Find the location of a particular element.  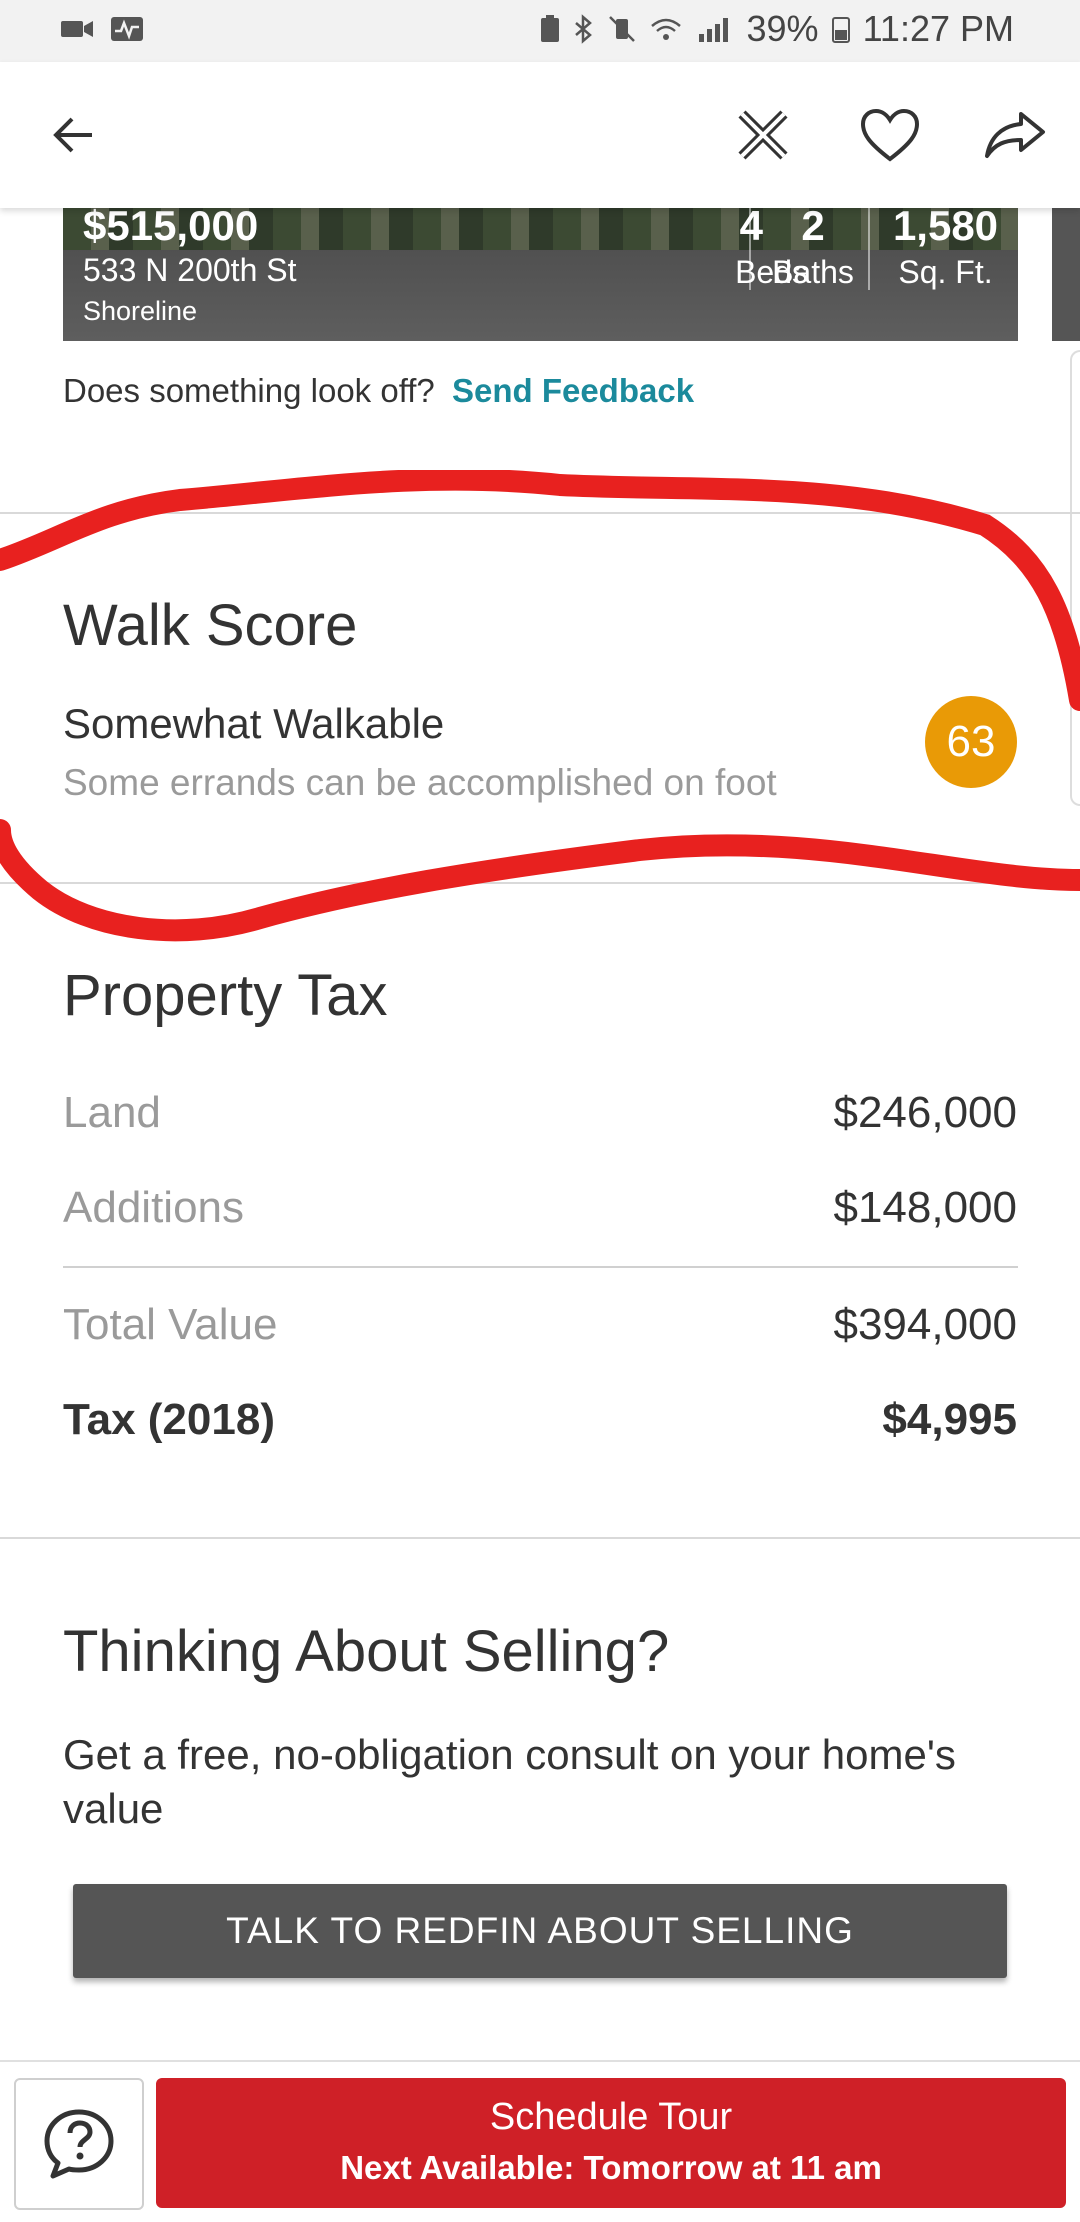

send-feedback-link: Send Feedback is located at coordinates (573, 390).